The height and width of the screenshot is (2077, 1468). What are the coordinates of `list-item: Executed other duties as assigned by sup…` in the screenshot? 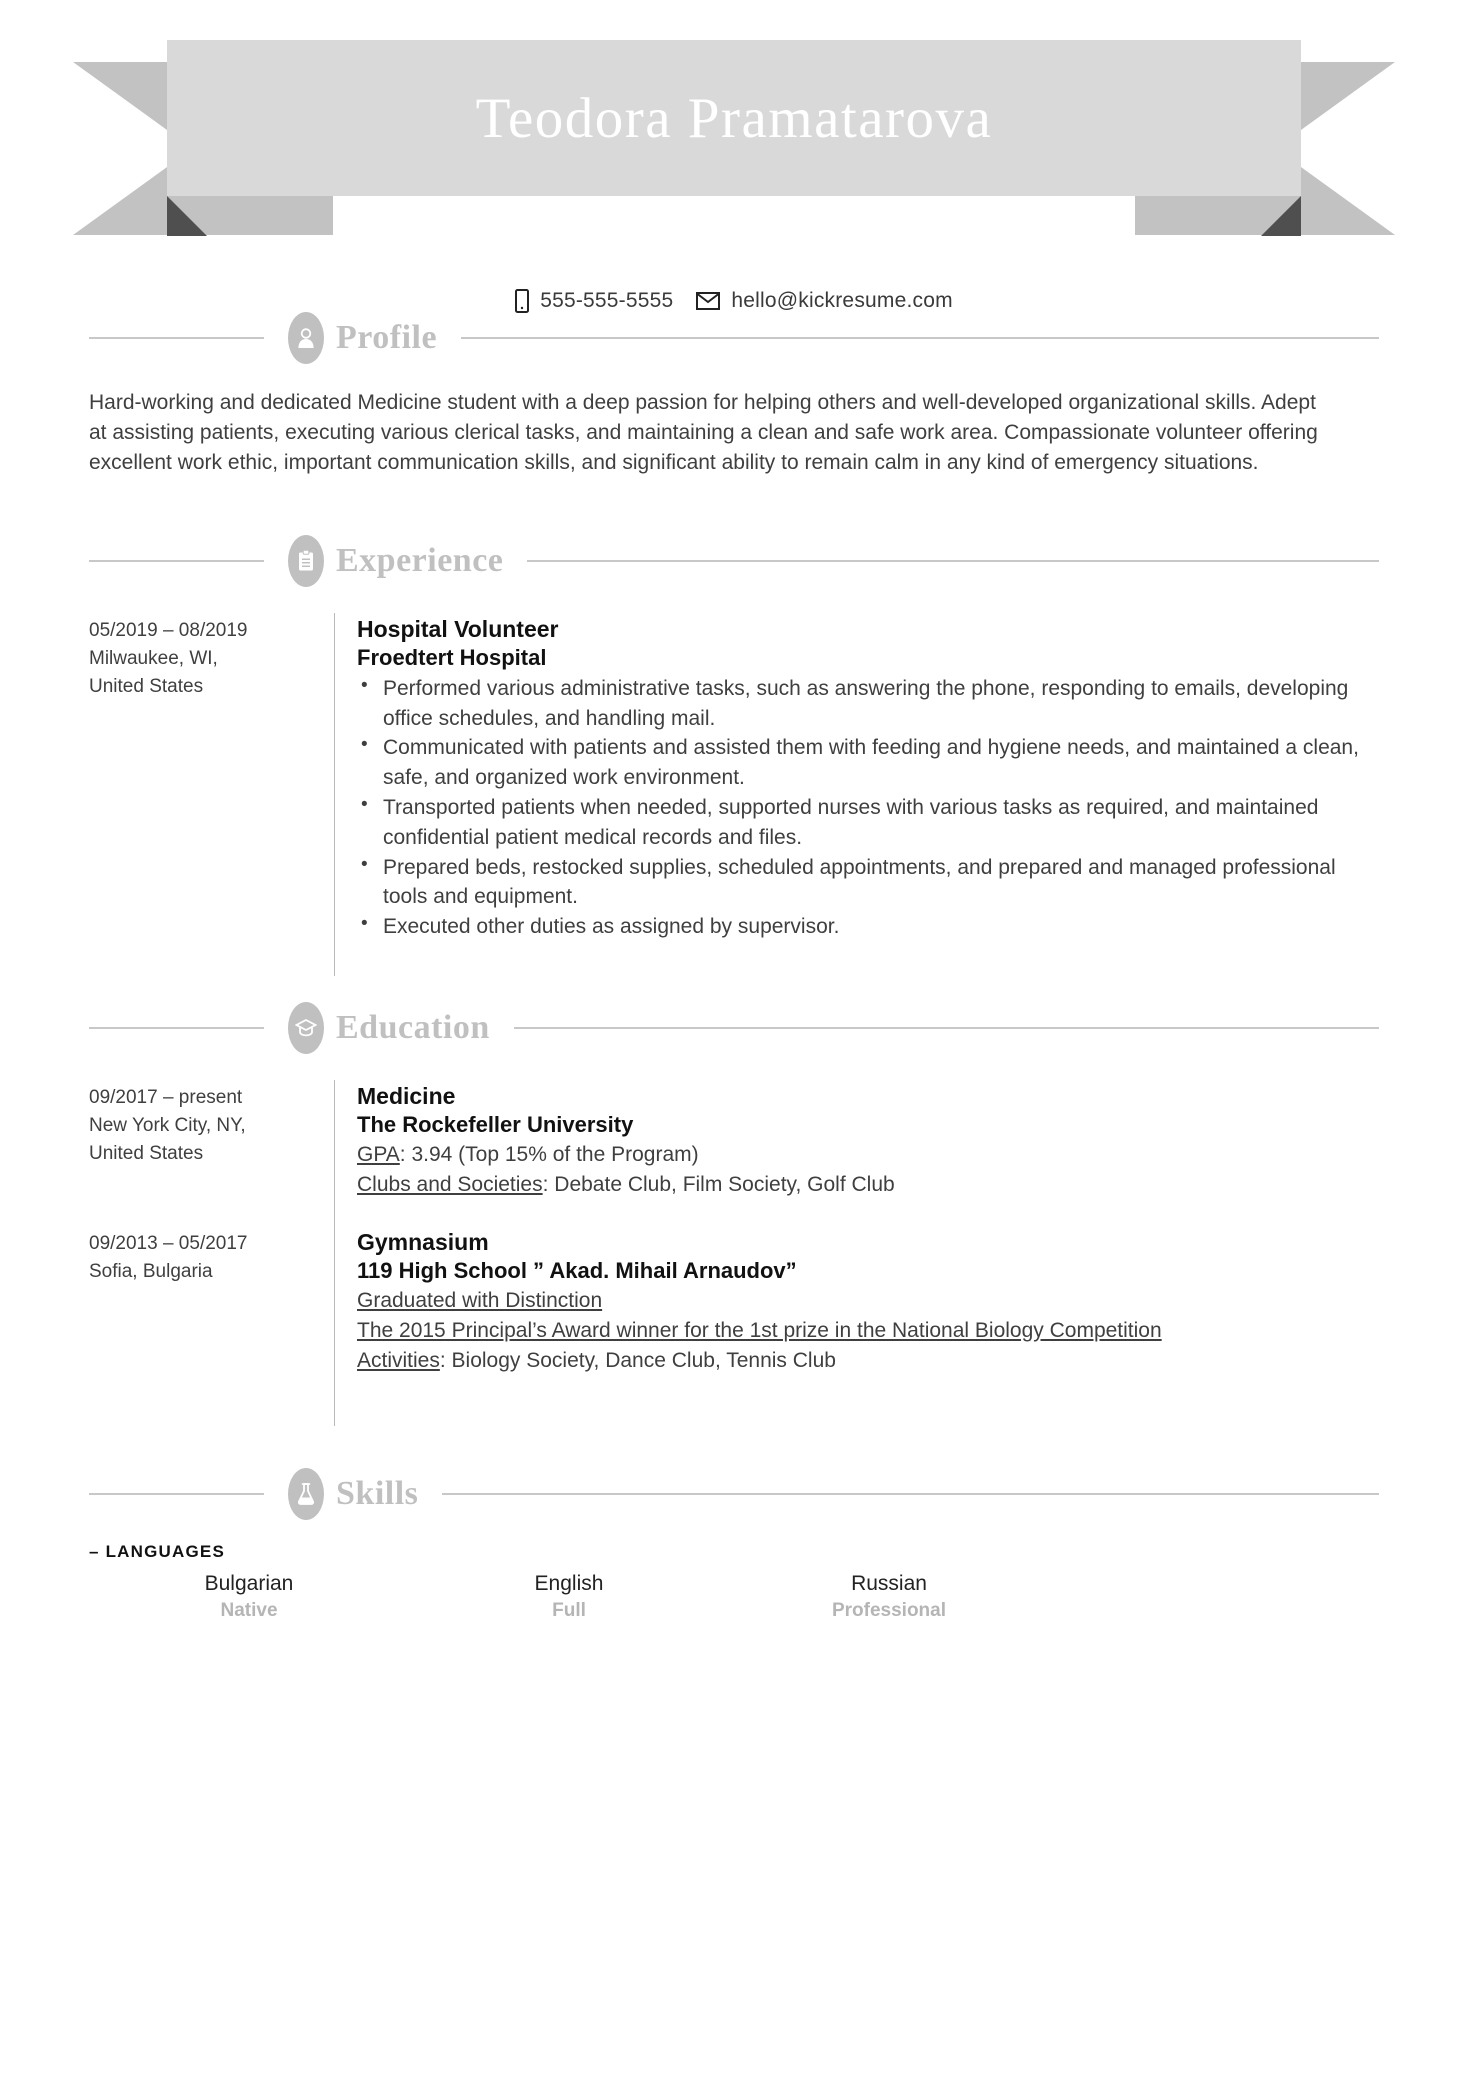 It's located at (868, 926).